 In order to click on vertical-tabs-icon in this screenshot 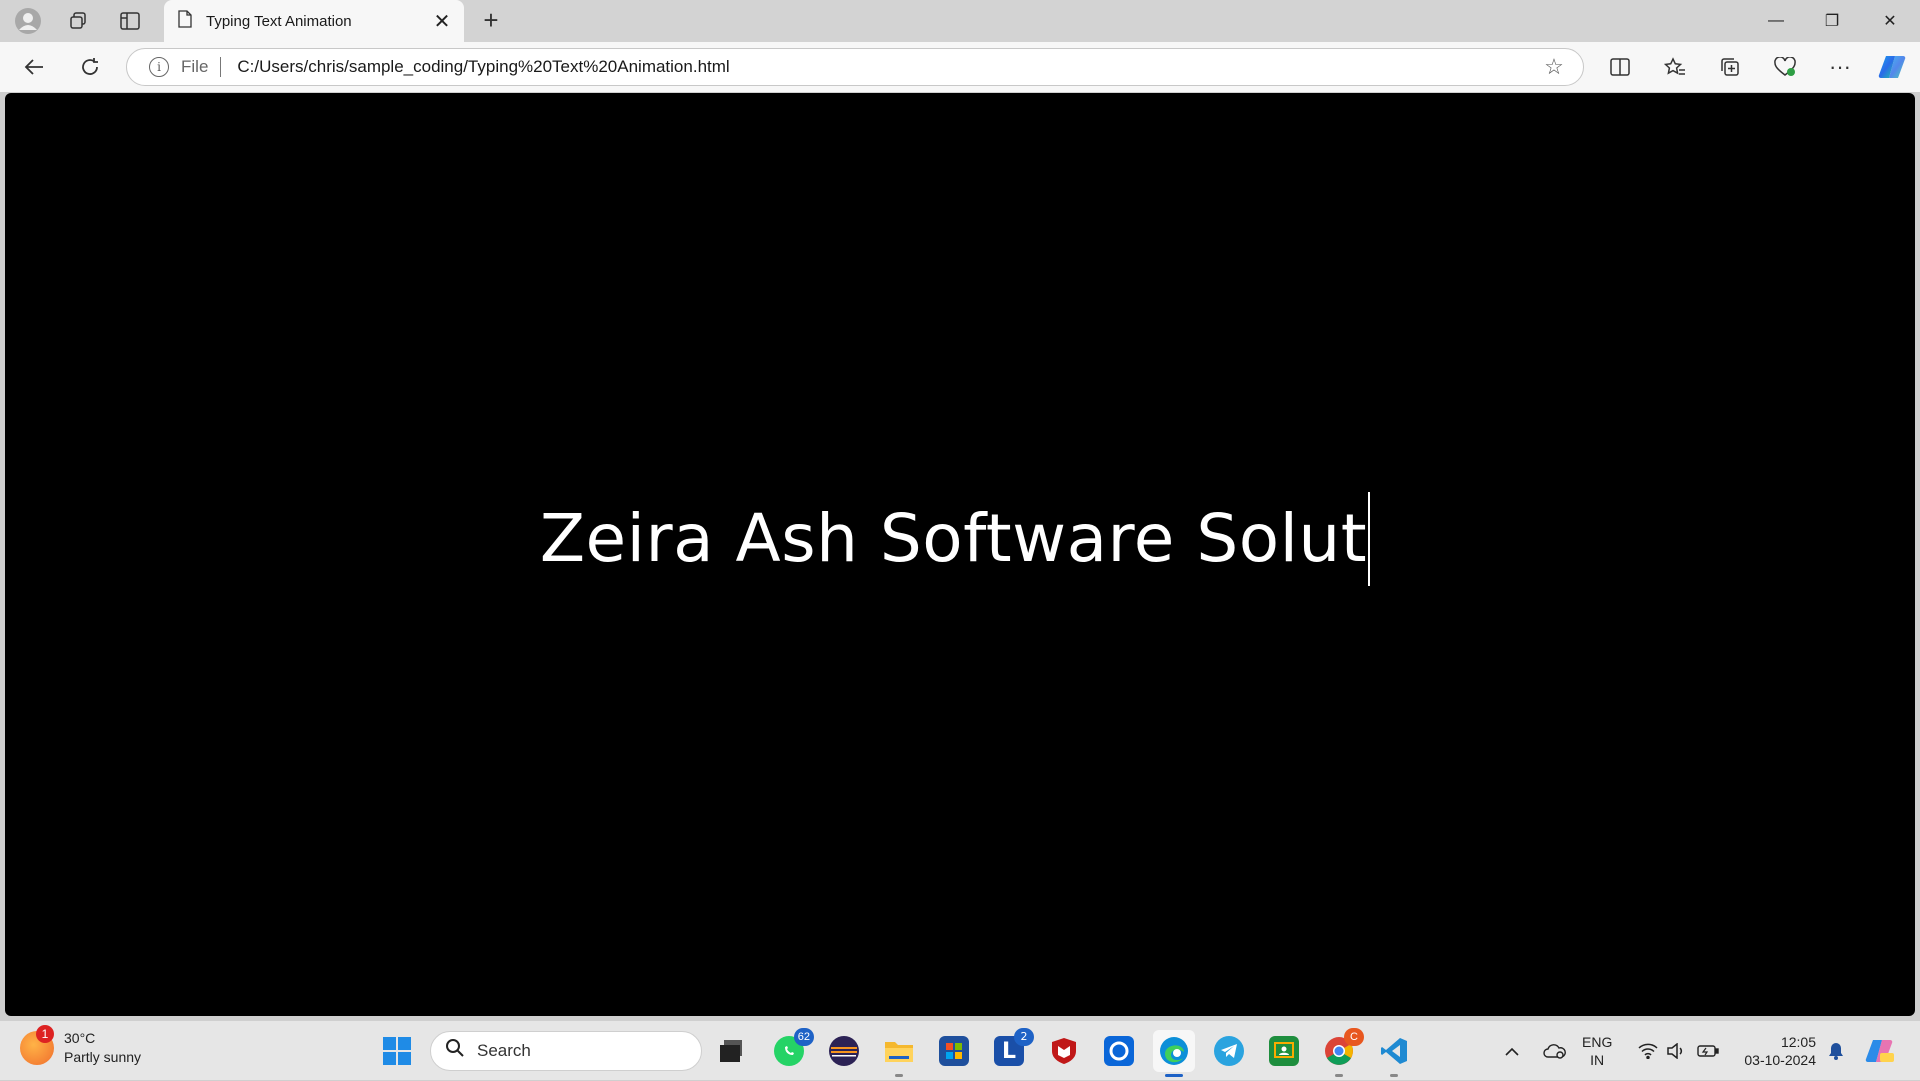, I will do `click(130, 21)`.